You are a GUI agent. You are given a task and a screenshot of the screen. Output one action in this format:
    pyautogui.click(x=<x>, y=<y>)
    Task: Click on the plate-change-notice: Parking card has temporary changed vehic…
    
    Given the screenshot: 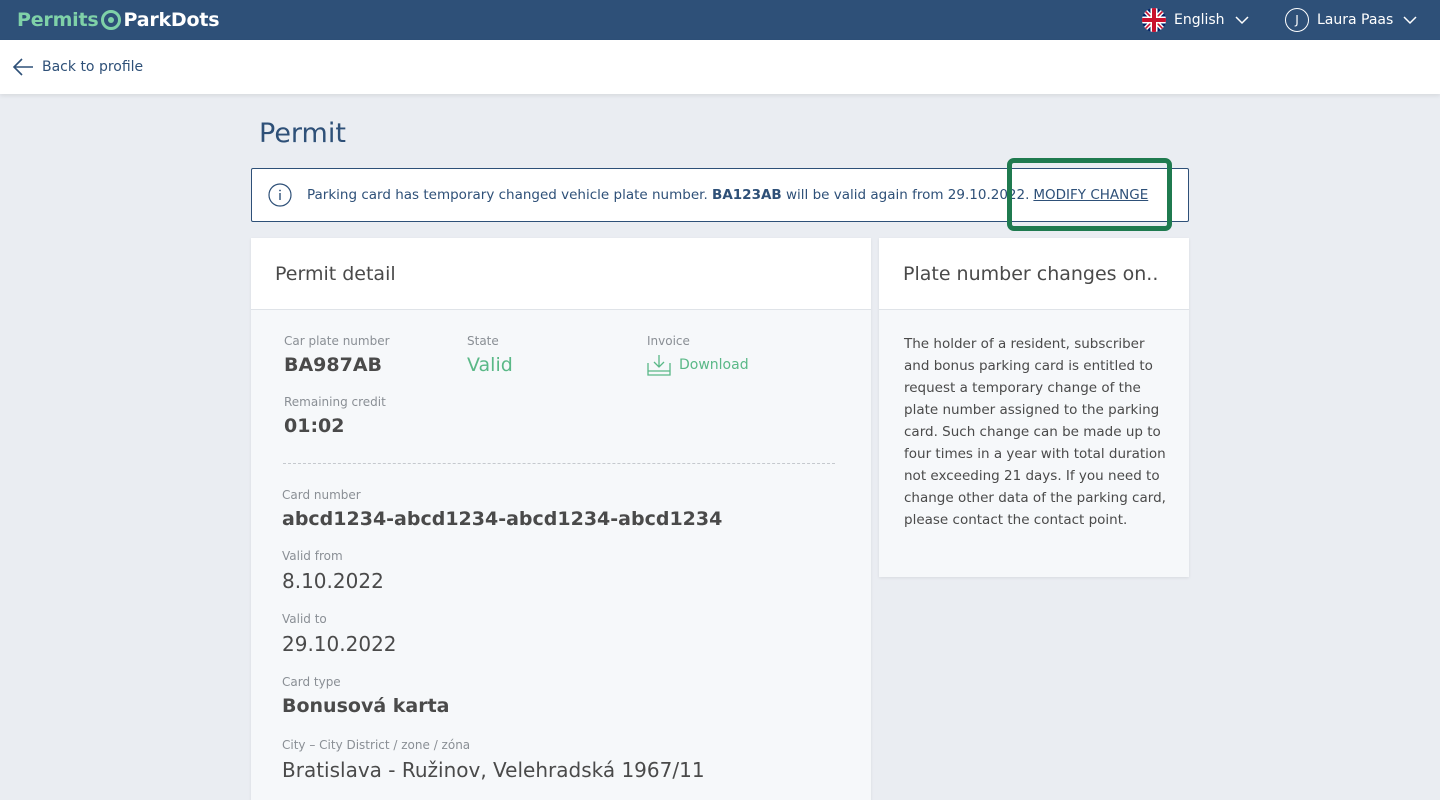 What is the action you would take?
    pyautogui.click(x=720, y=195)
    